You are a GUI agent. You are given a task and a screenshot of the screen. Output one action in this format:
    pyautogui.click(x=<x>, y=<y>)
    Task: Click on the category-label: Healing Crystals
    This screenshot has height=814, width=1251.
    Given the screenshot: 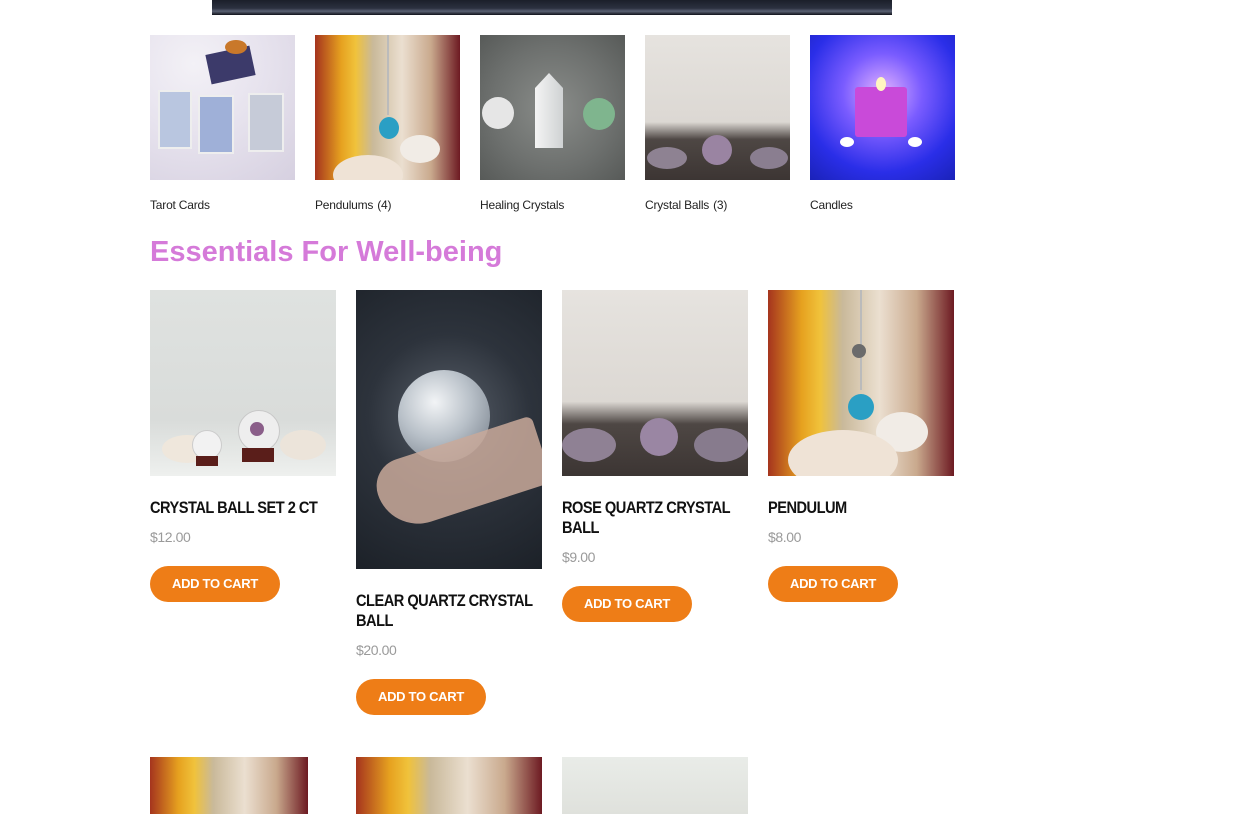 What is the action you would take?
    pyautogui.click(x=524, y=205)
    